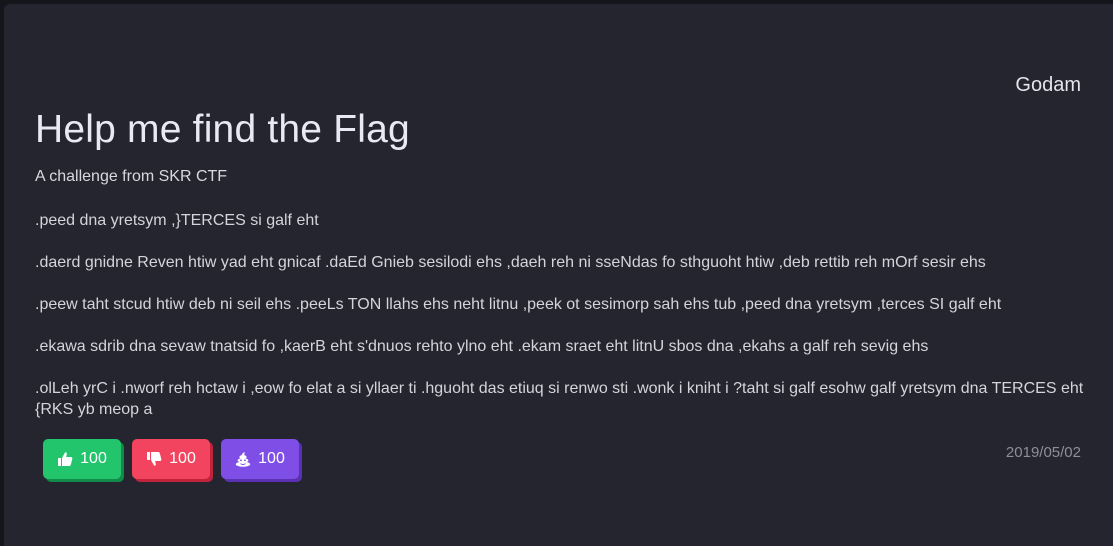  I want to click on post-title: Help me find the Flag, so click(222, 129).